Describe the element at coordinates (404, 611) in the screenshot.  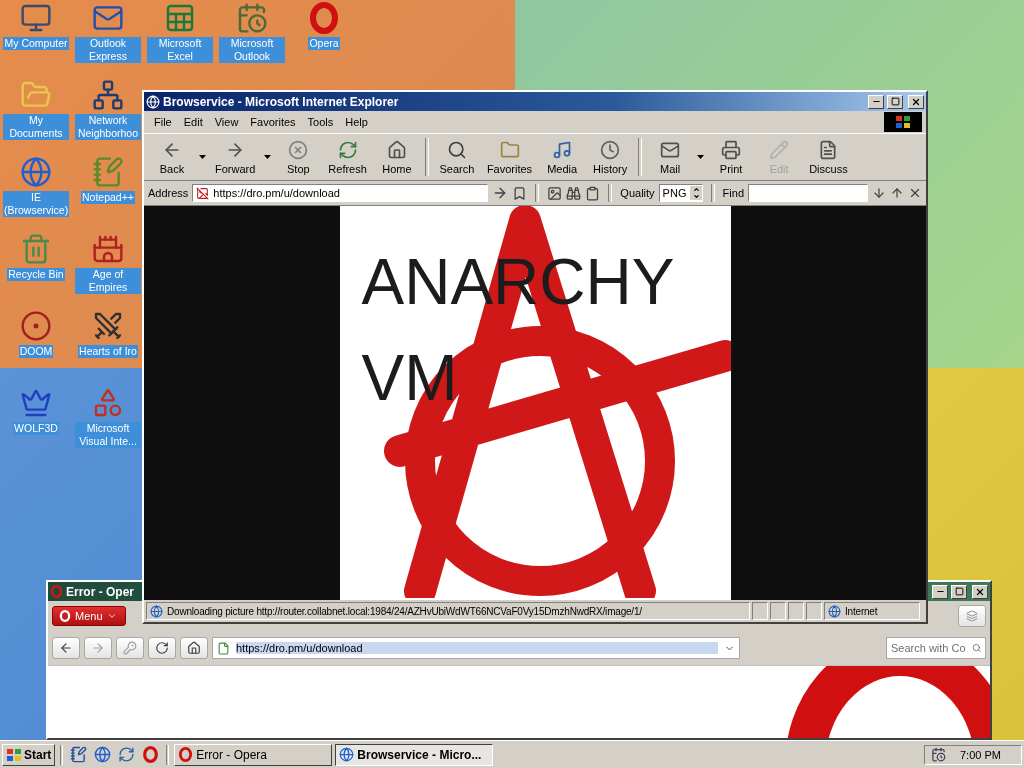
I see `status-text: Downloading picture http://router.collabnet.local:1984/24/AZHvUbiWdWT66NCVaF0Vy15DmzhNwdRX/image/1/` at that location.